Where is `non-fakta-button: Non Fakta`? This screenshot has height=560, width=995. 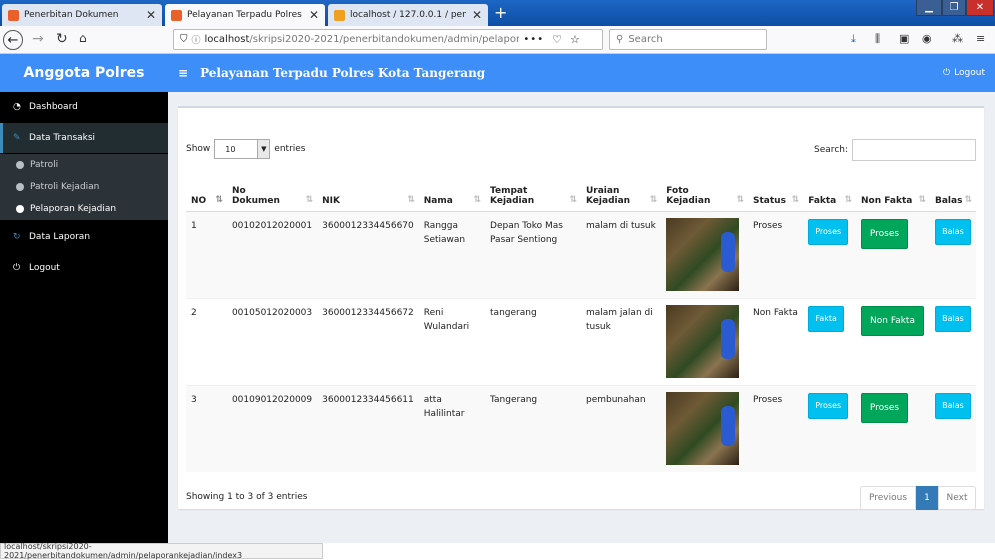 non-fakta-button: Non Fakta is located at coordinates (893, 320).